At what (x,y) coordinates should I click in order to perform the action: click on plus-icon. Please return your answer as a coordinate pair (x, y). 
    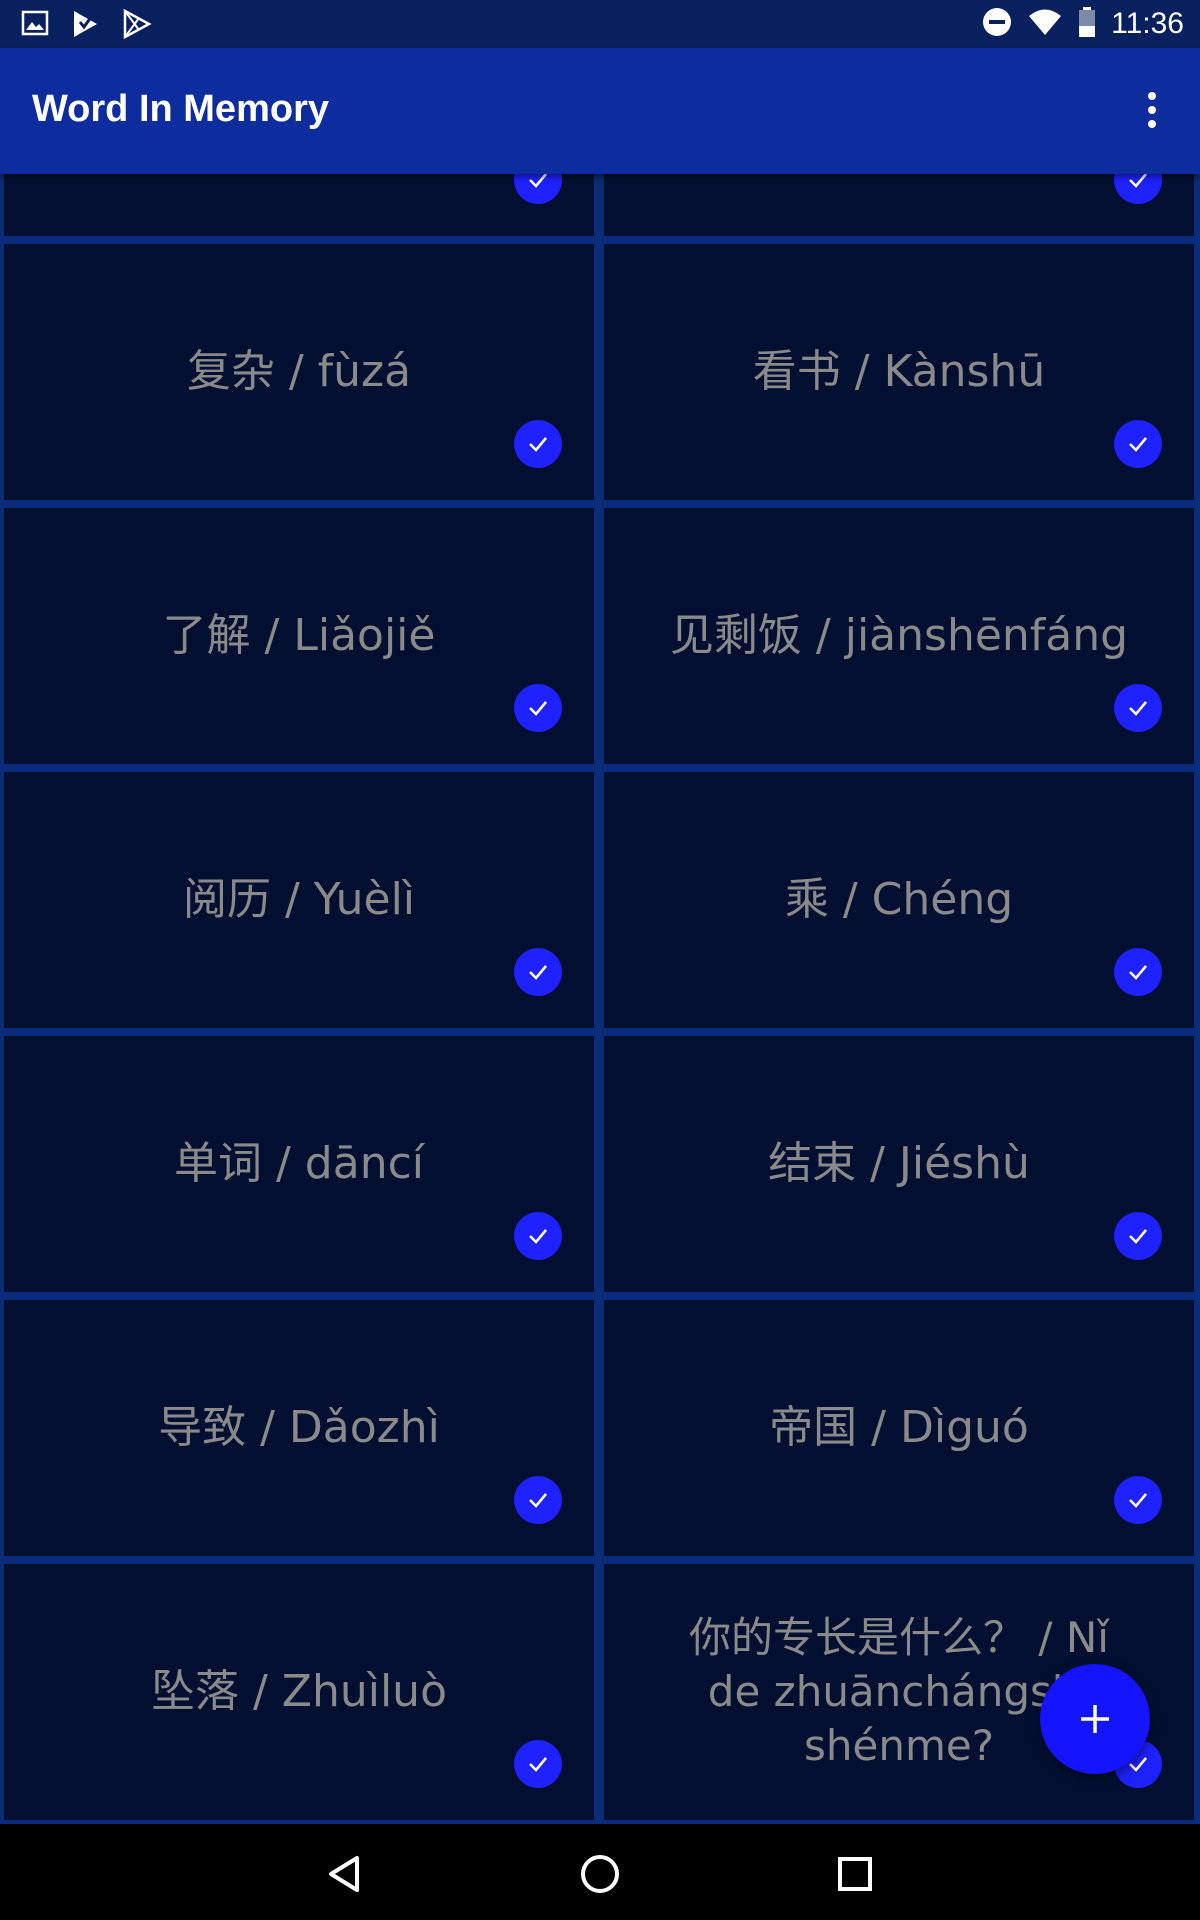
    Looking at the image, I should click on (1095, 1719).